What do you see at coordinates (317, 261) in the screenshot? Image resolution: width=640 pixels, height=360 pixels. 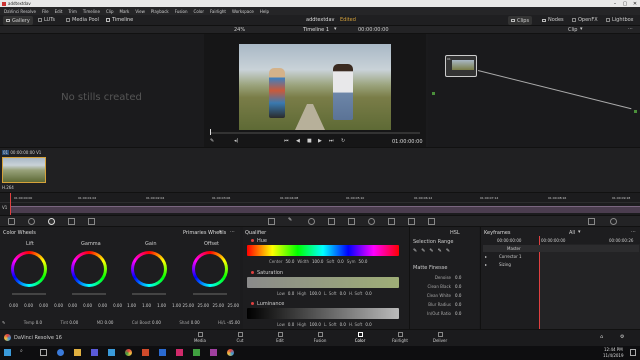 I see `hue-width-value: 100.0` at bounding box center [317, 261].